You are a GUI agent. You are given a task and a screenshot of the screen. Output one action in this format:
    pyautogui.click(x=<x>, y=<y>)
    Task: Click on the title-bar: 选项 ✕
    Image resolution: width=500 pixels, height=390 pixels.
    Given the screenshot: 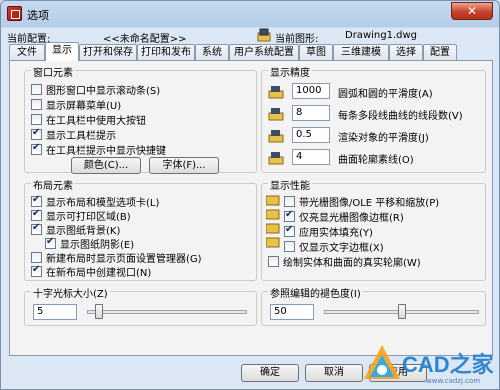 What is the action you would take?
    pyautogui.click(x=250, y=14)
    